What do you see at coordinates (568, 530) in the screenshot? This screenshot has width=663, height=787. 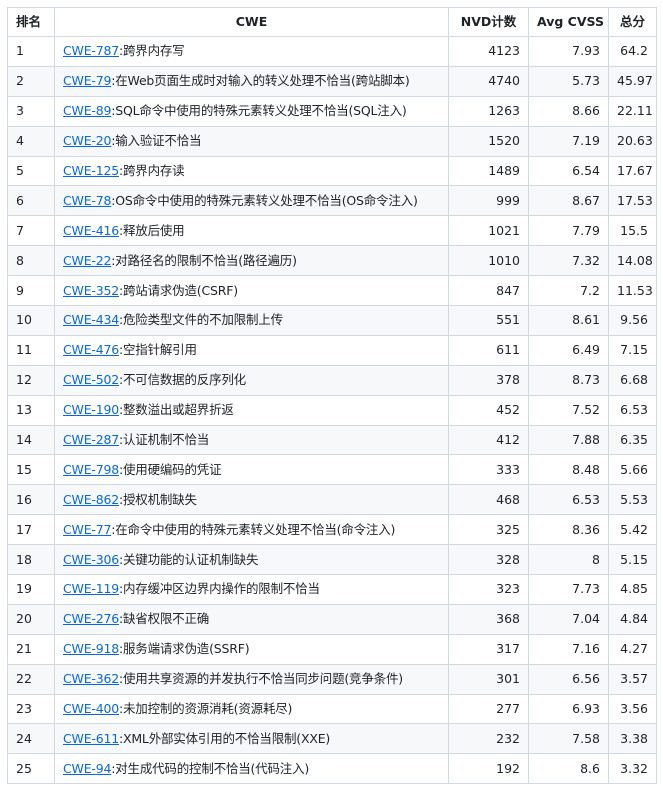 I see `cell-avg-cvss: 8.36` at bounding box center [568, 530].